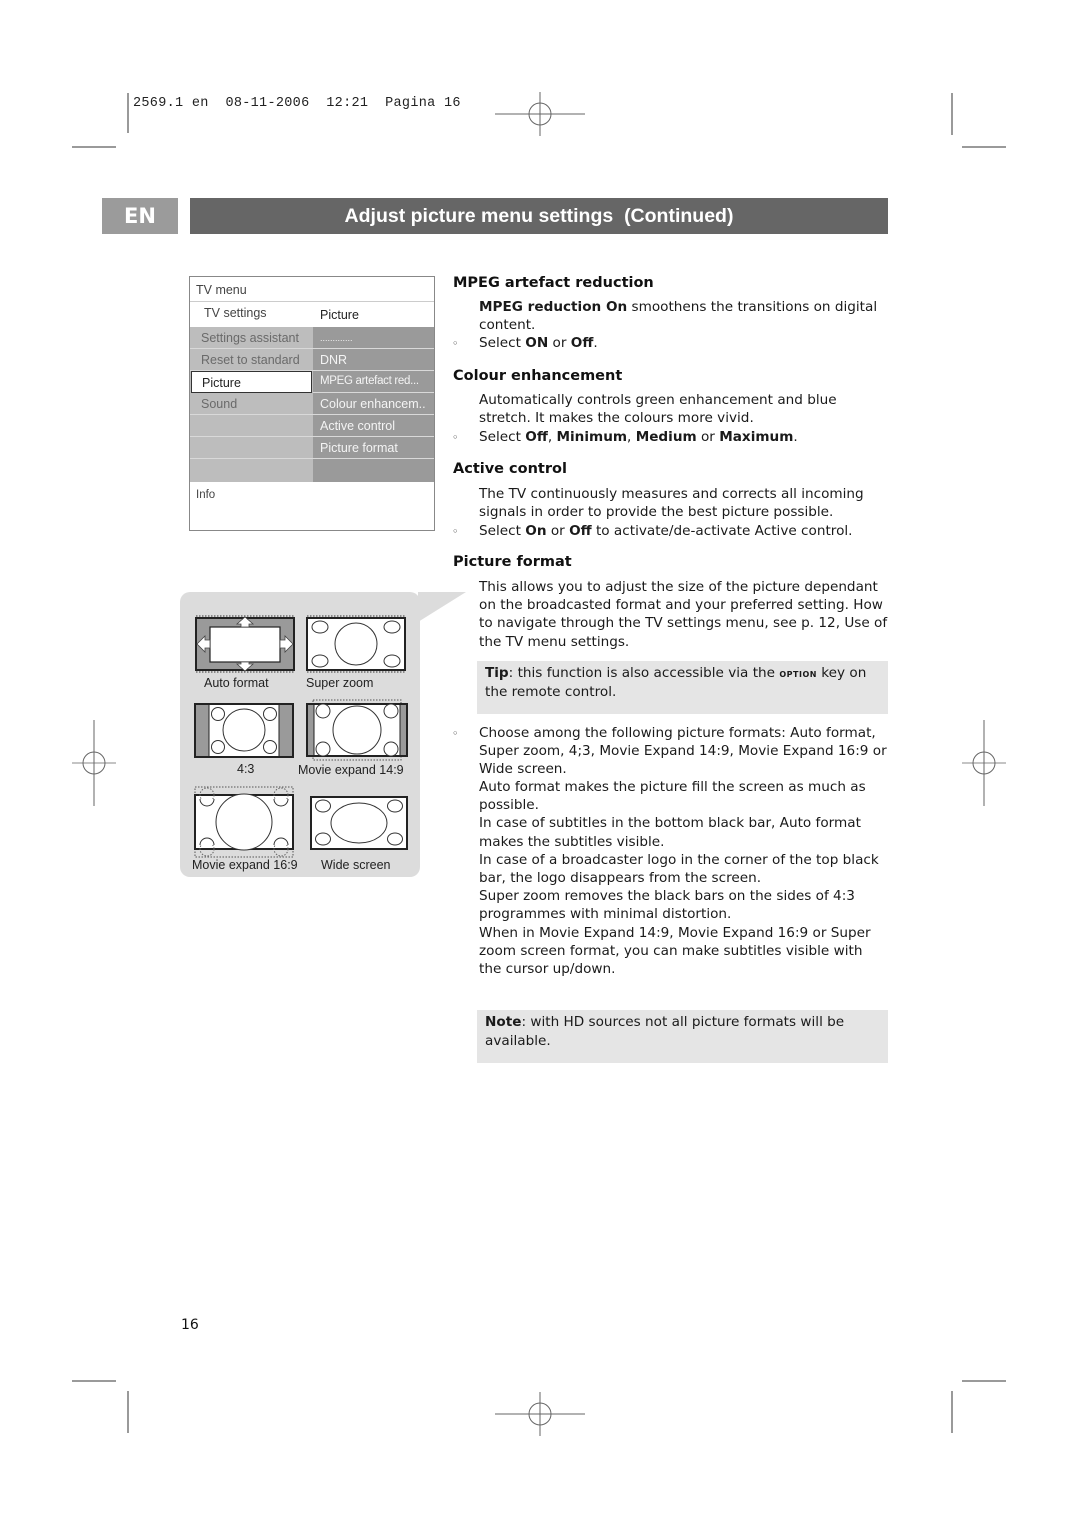 This screenshot has height=1528, width=1080. I want to click on menu-item-picture-format: Picture format, so click(373, 448).